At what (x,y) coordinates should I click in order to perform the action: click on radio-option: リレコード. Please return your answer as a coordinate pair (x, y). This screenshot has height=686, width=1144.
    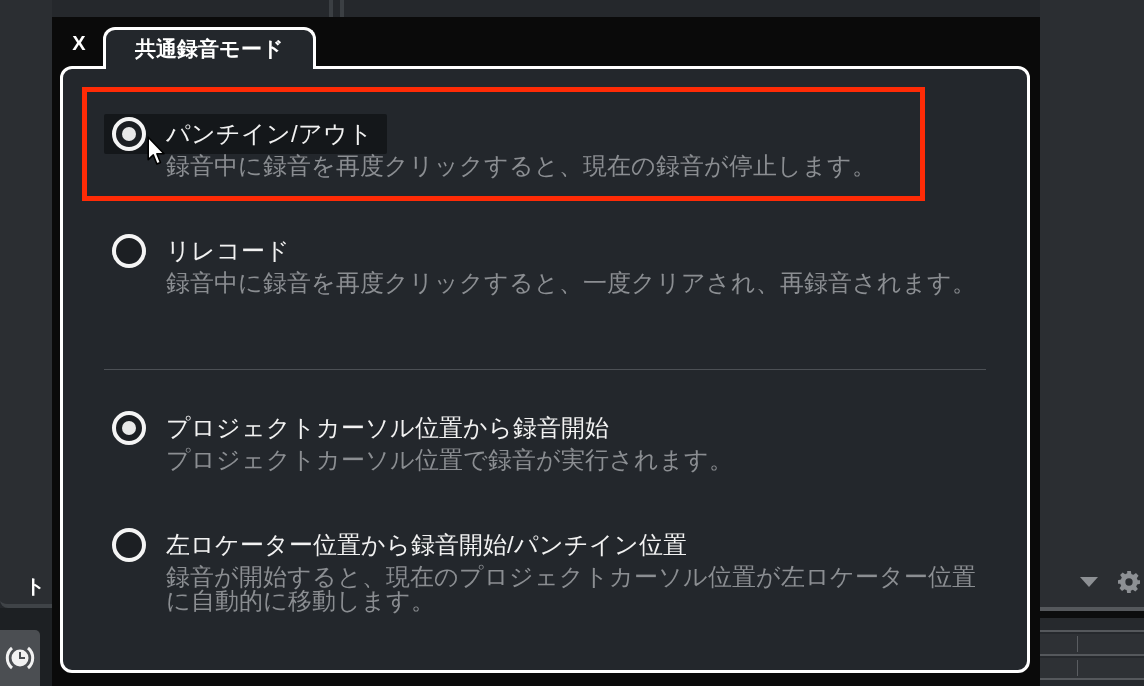
    Looking at the image, I should click on (204, 251).